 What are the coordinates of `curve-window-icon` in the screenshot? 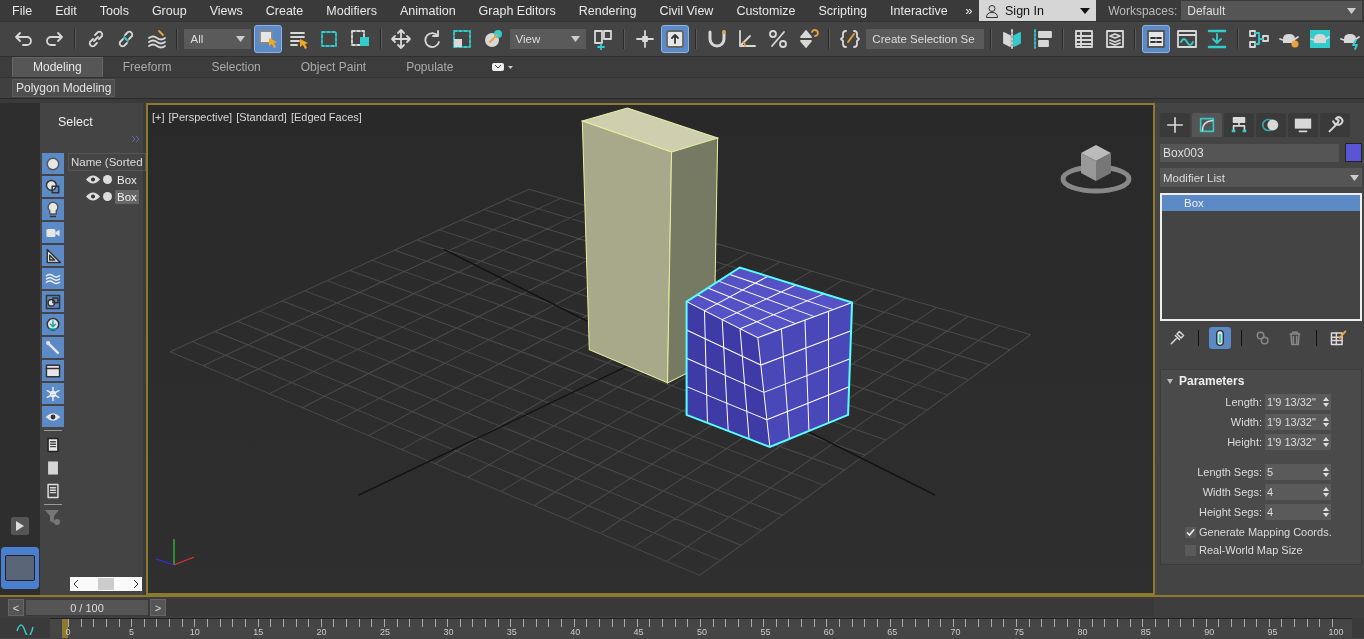 It's located at (1186, 39).